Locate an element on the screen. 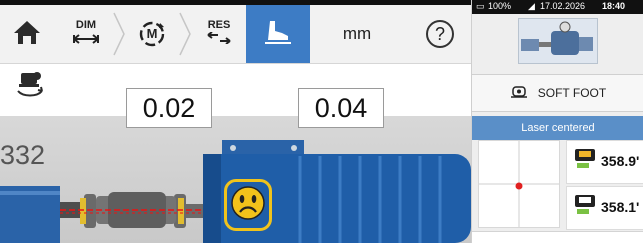 The height and width of the screenshot is (248, 643). status-time: 18:40 is located at coordinates (614, 6).